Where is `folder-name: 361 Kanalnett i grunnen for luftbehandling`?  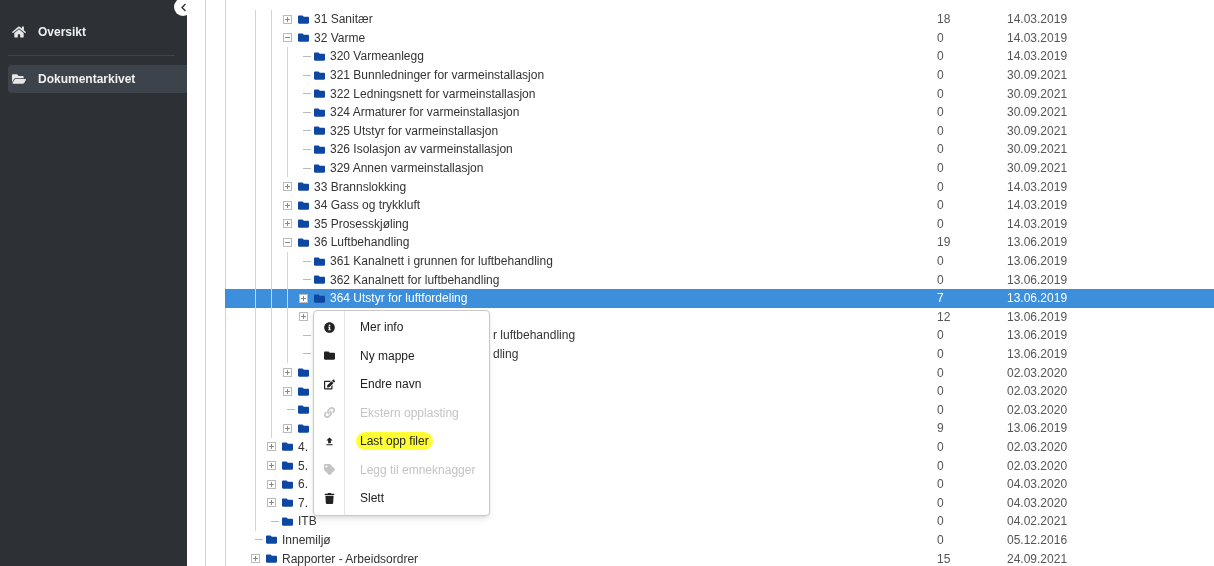
folder-name: 361 Kanalnett i grunnen for luftbehandling is located at coordinates (441, 261).